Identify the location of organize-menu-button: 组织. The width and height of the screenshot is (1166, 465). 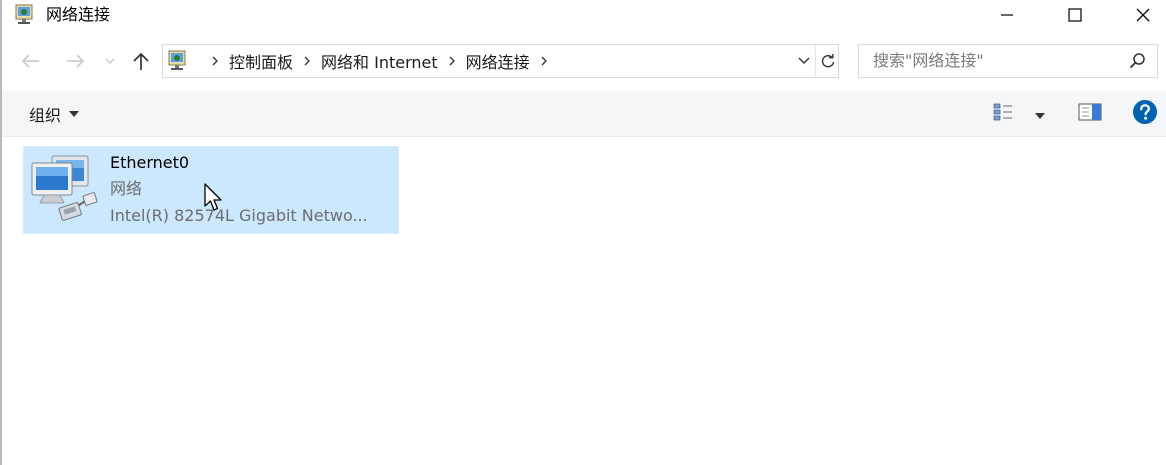
(54, 114).